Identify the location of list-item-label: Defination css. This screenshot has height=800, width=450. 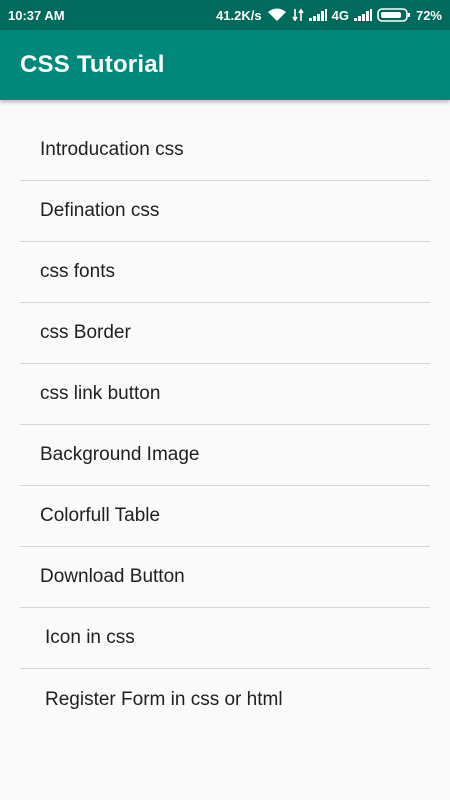
(100, 210).